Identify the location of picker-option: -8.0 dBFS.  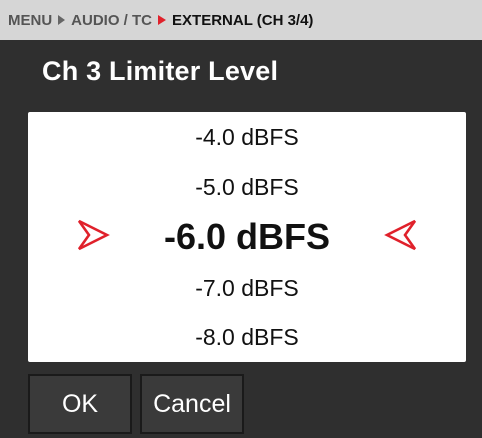
(247, 337).